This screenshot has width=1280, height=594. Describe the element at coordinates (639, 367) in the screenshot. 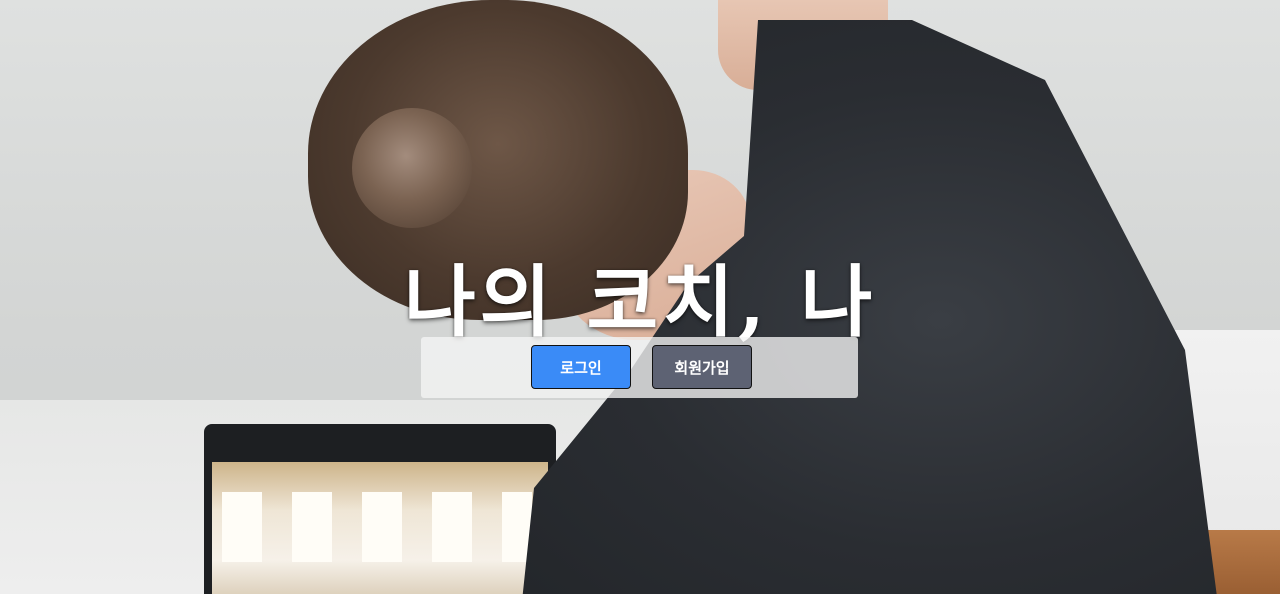

I see `auth-panel: 로그인 회원가입` at that location.